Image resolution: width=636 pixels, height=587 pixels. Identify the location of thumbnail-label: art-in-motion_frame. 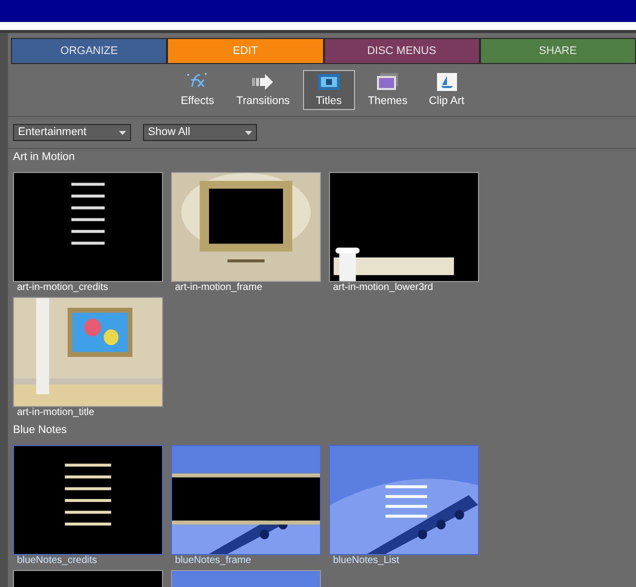
(219, 288).